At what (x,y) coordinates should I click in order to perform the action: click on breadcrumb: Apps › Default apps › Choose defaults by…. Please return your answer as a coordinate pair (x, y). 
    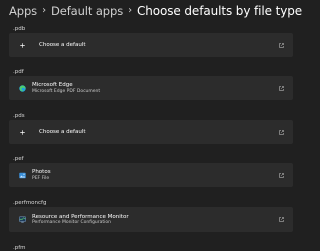
    Looking at the image, I should click on (155, 10).